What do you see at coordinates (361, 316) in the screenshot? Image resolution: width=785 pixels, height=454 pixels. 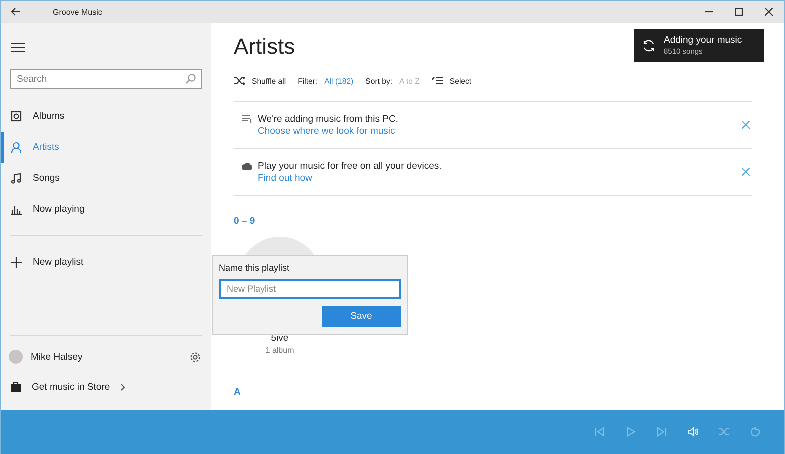 I see `save-button: Save` at bounding box center [361, 316].